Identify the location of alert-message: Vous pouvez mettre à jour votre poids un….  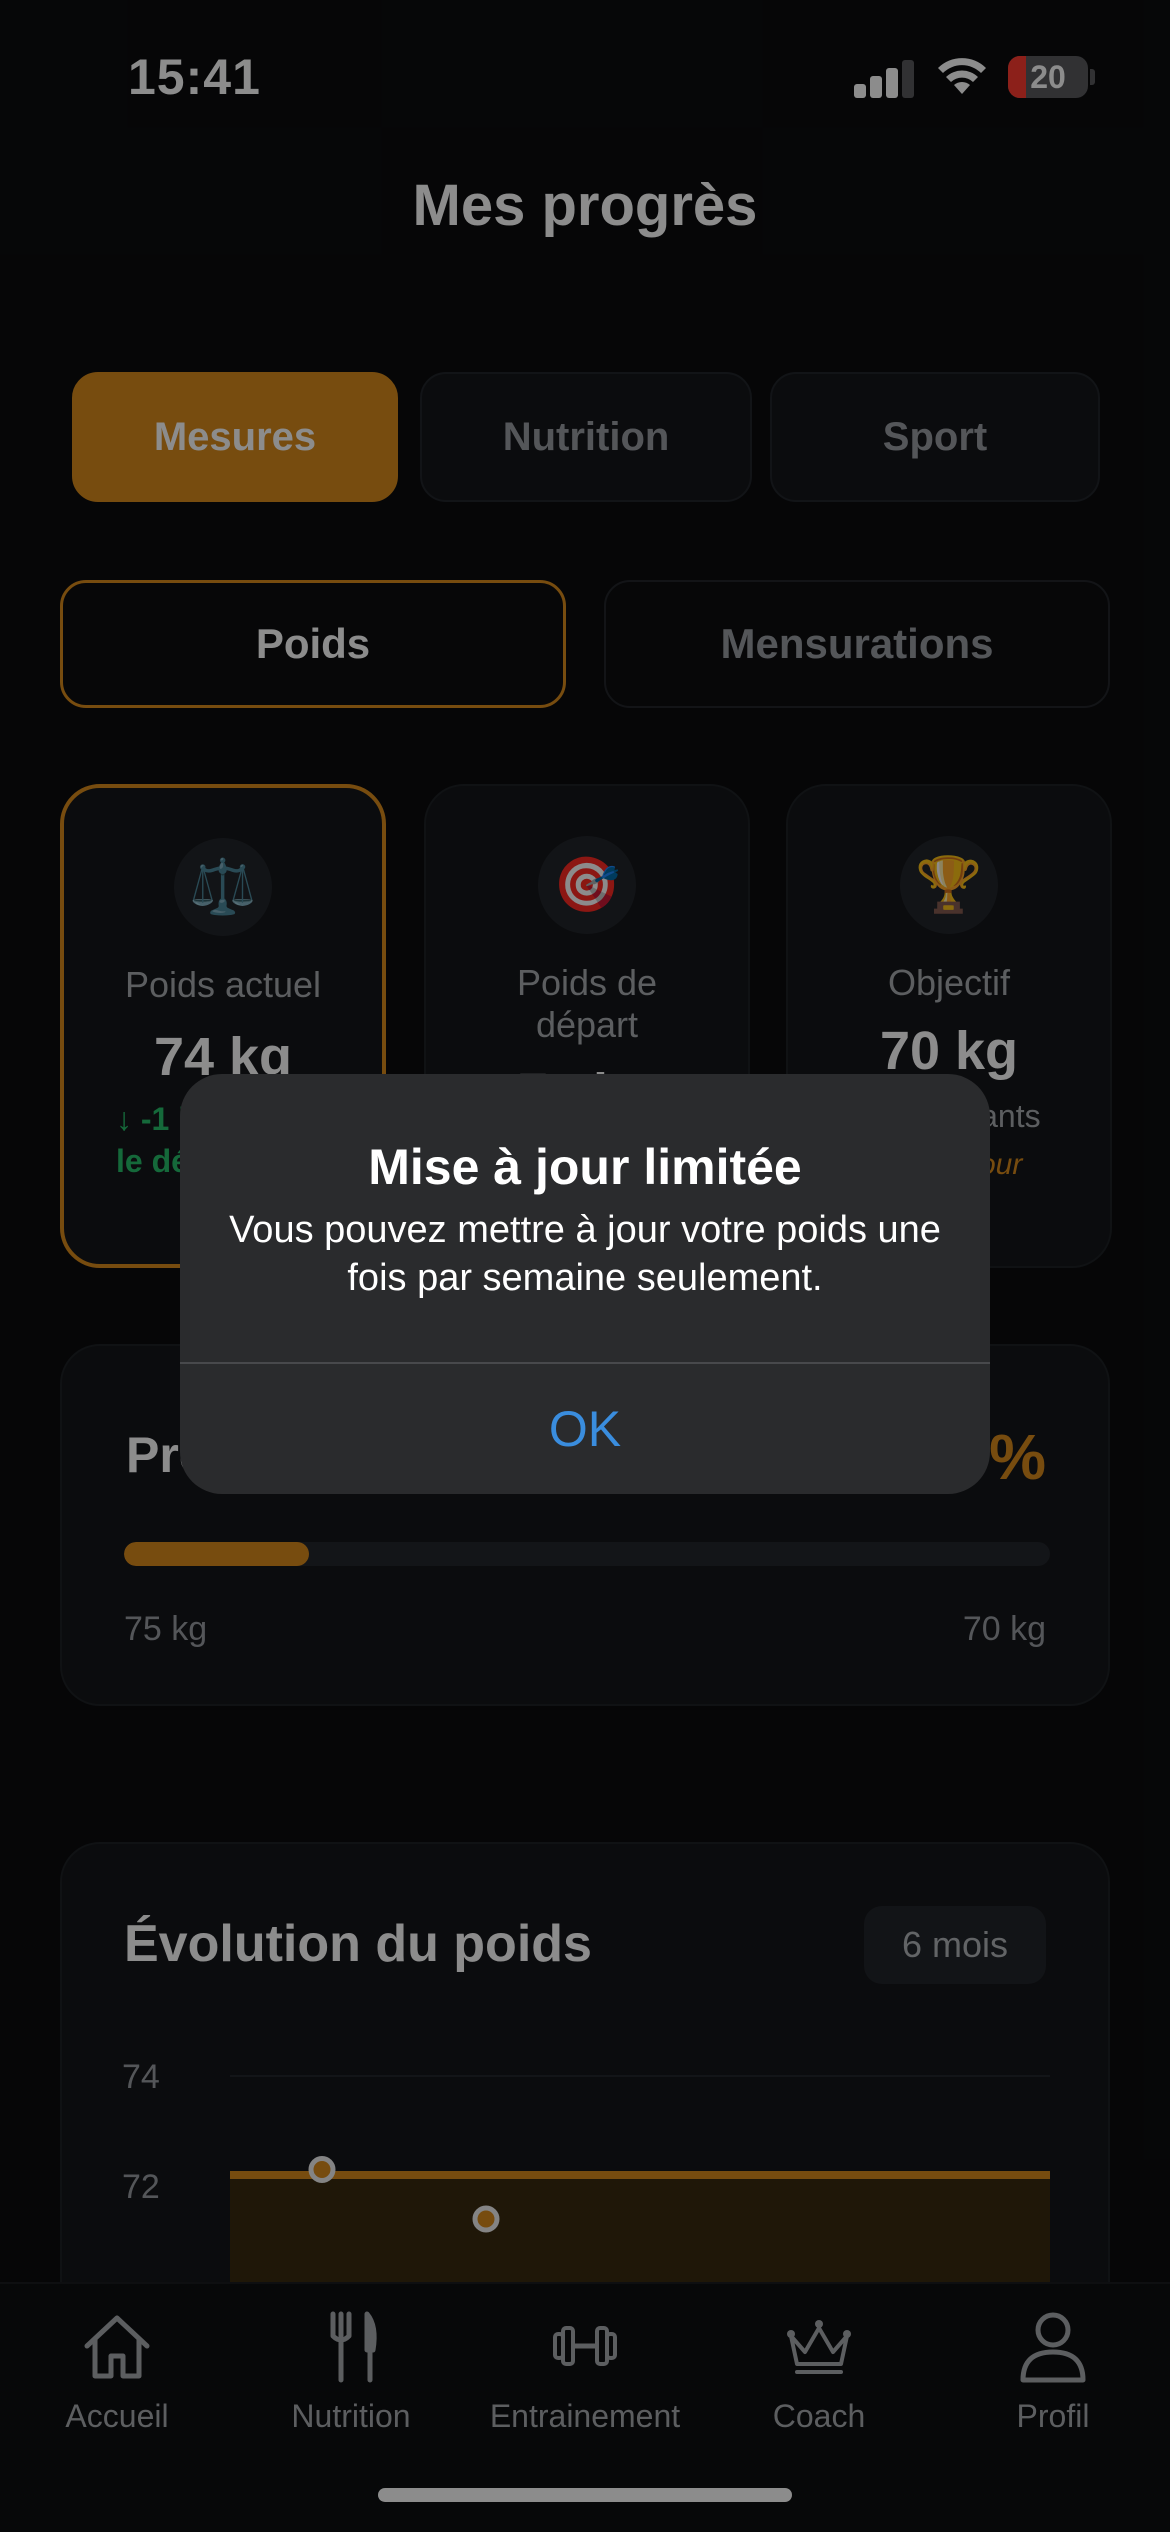
(585, 1254).